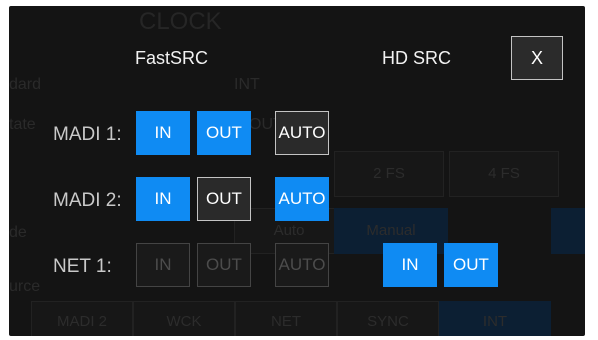 This screenshot has height=340, width=598. I want to click on bg-clock-title: CLOCK, so click(180, 21).